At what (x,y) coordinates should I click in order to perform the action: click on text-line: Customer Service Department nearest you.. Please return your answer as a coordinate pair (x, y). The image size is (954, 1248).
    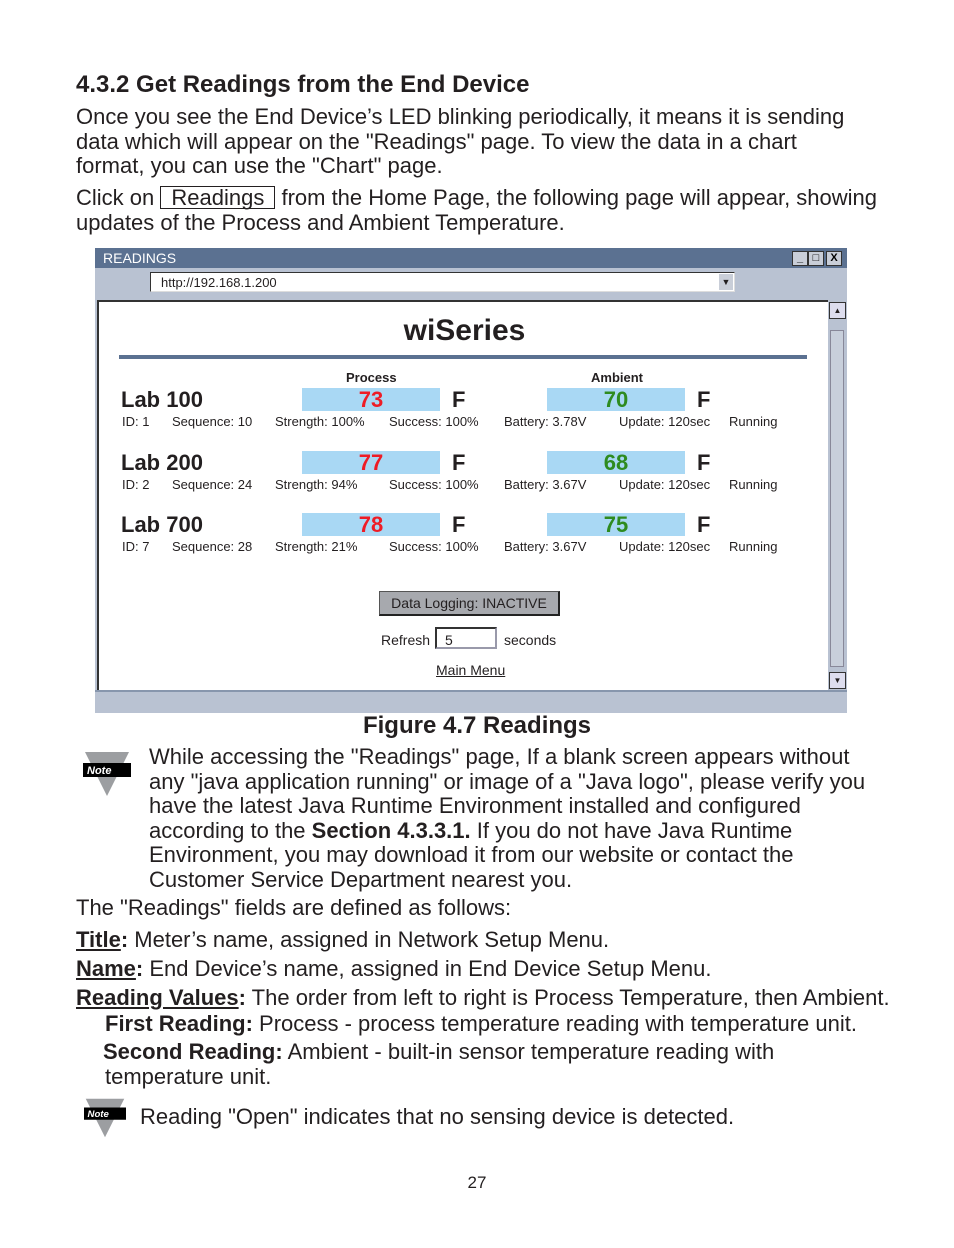
    Looking at the image, I should click on (361, 879).